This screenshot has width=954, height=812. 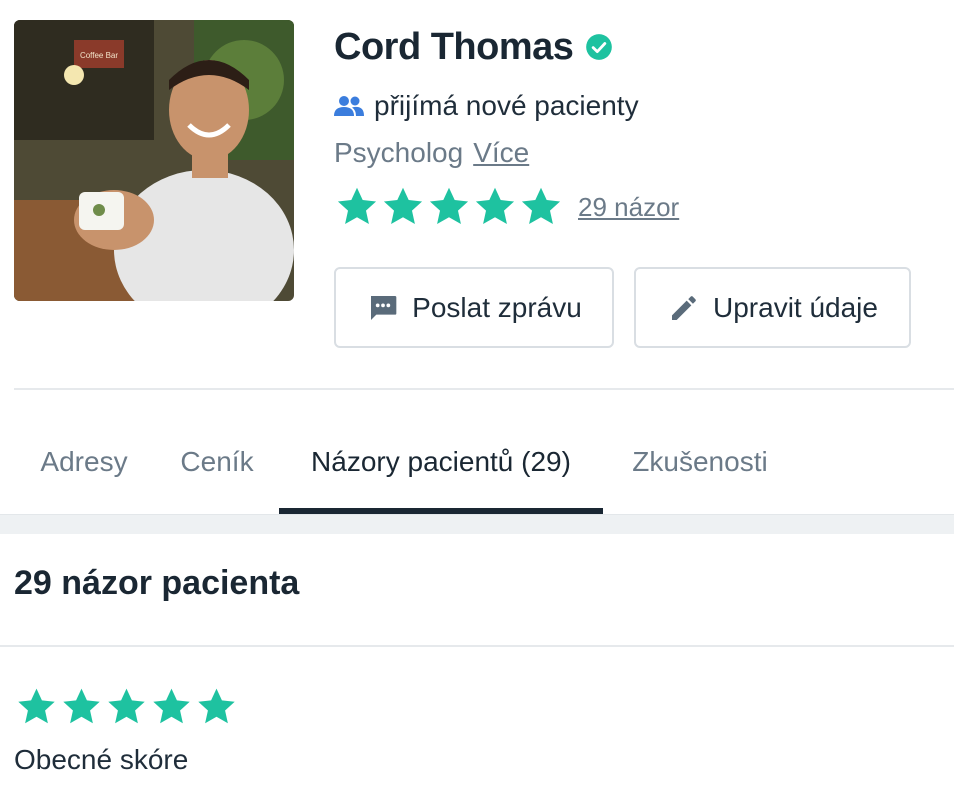 What do you see at coordinates (506, 105) in the screenshot?
I see `accepting-patients-text: přijímá nové pacienty` at bounding box center [506, 105].